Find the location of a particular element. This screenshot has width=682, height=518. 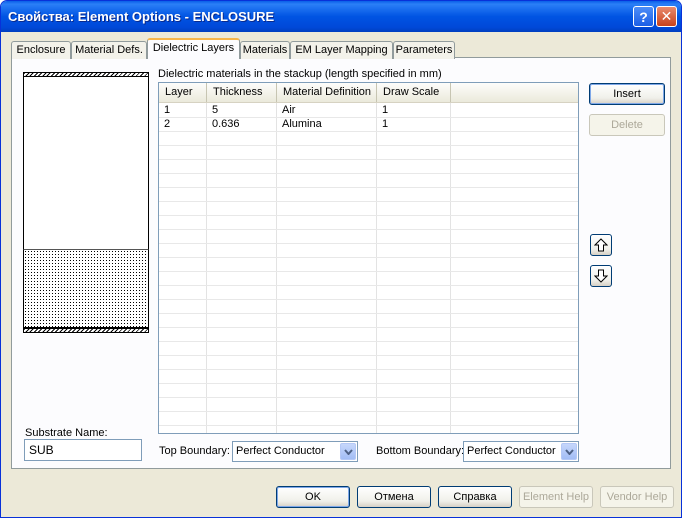

vendor-help-button: Vendor Help is located at coordinates (637, 497).